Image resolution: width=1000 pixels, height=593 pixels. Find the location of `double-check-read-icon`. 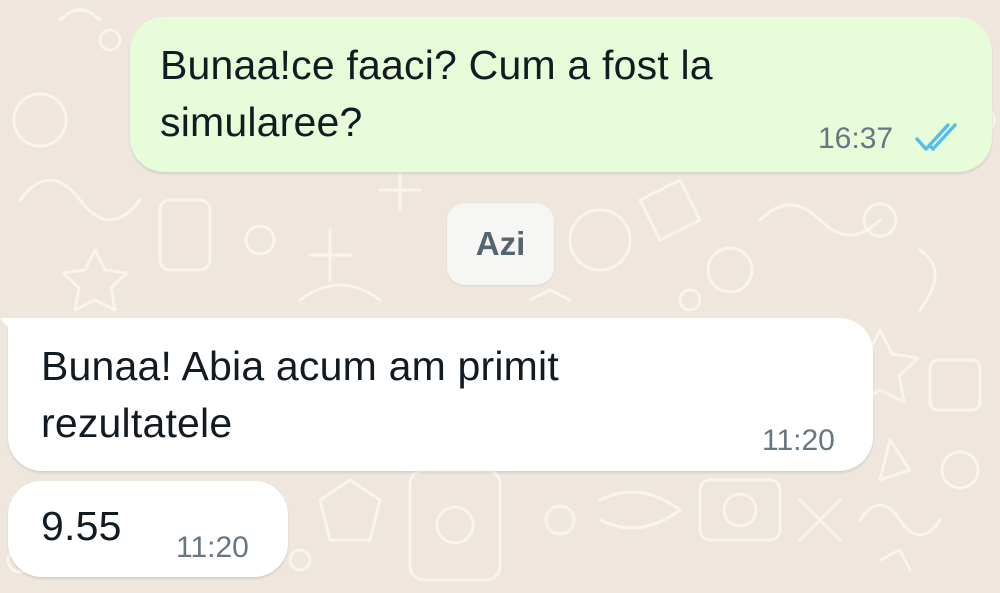

double-check-read-icon is located at coordinates (939, 140).